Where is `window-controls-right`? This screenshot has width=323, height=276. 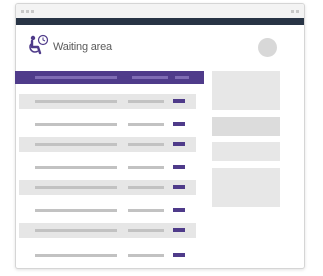 window-controls-right is located at coordinates (295, 11).